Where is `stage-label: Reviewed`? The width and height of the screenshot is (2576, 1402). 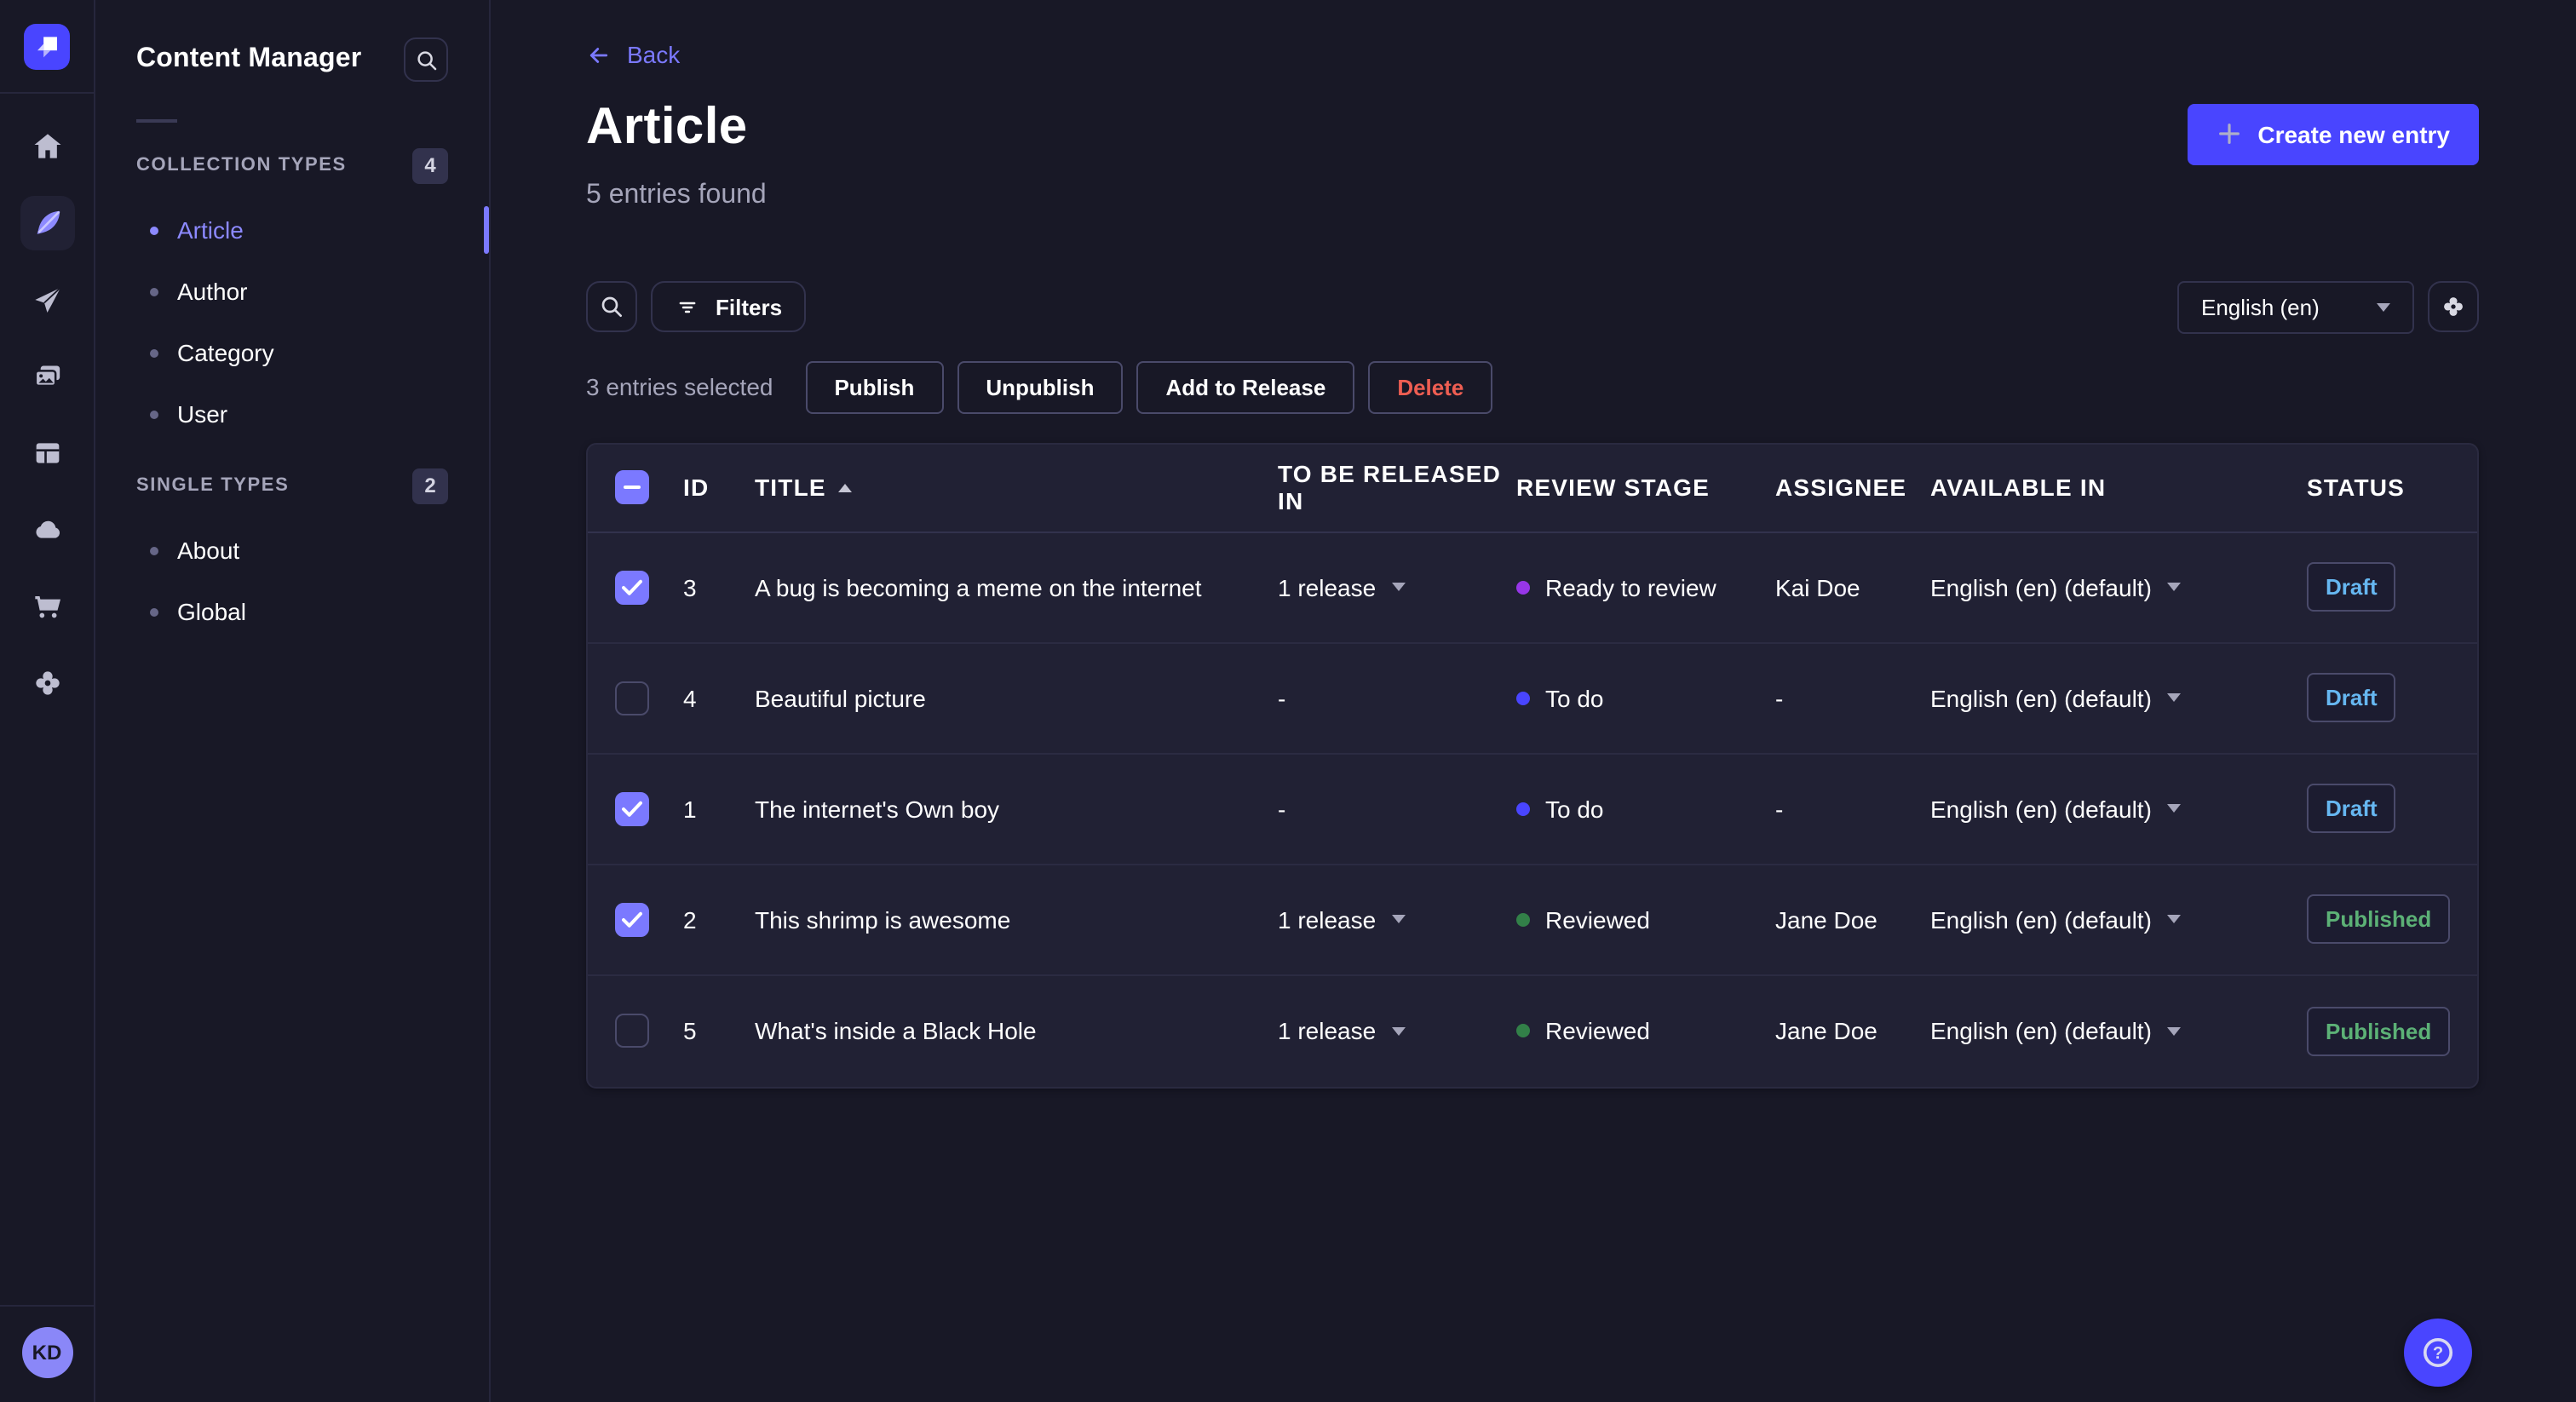 stage-label: Reviewed is located at coordinates (1598, 919).